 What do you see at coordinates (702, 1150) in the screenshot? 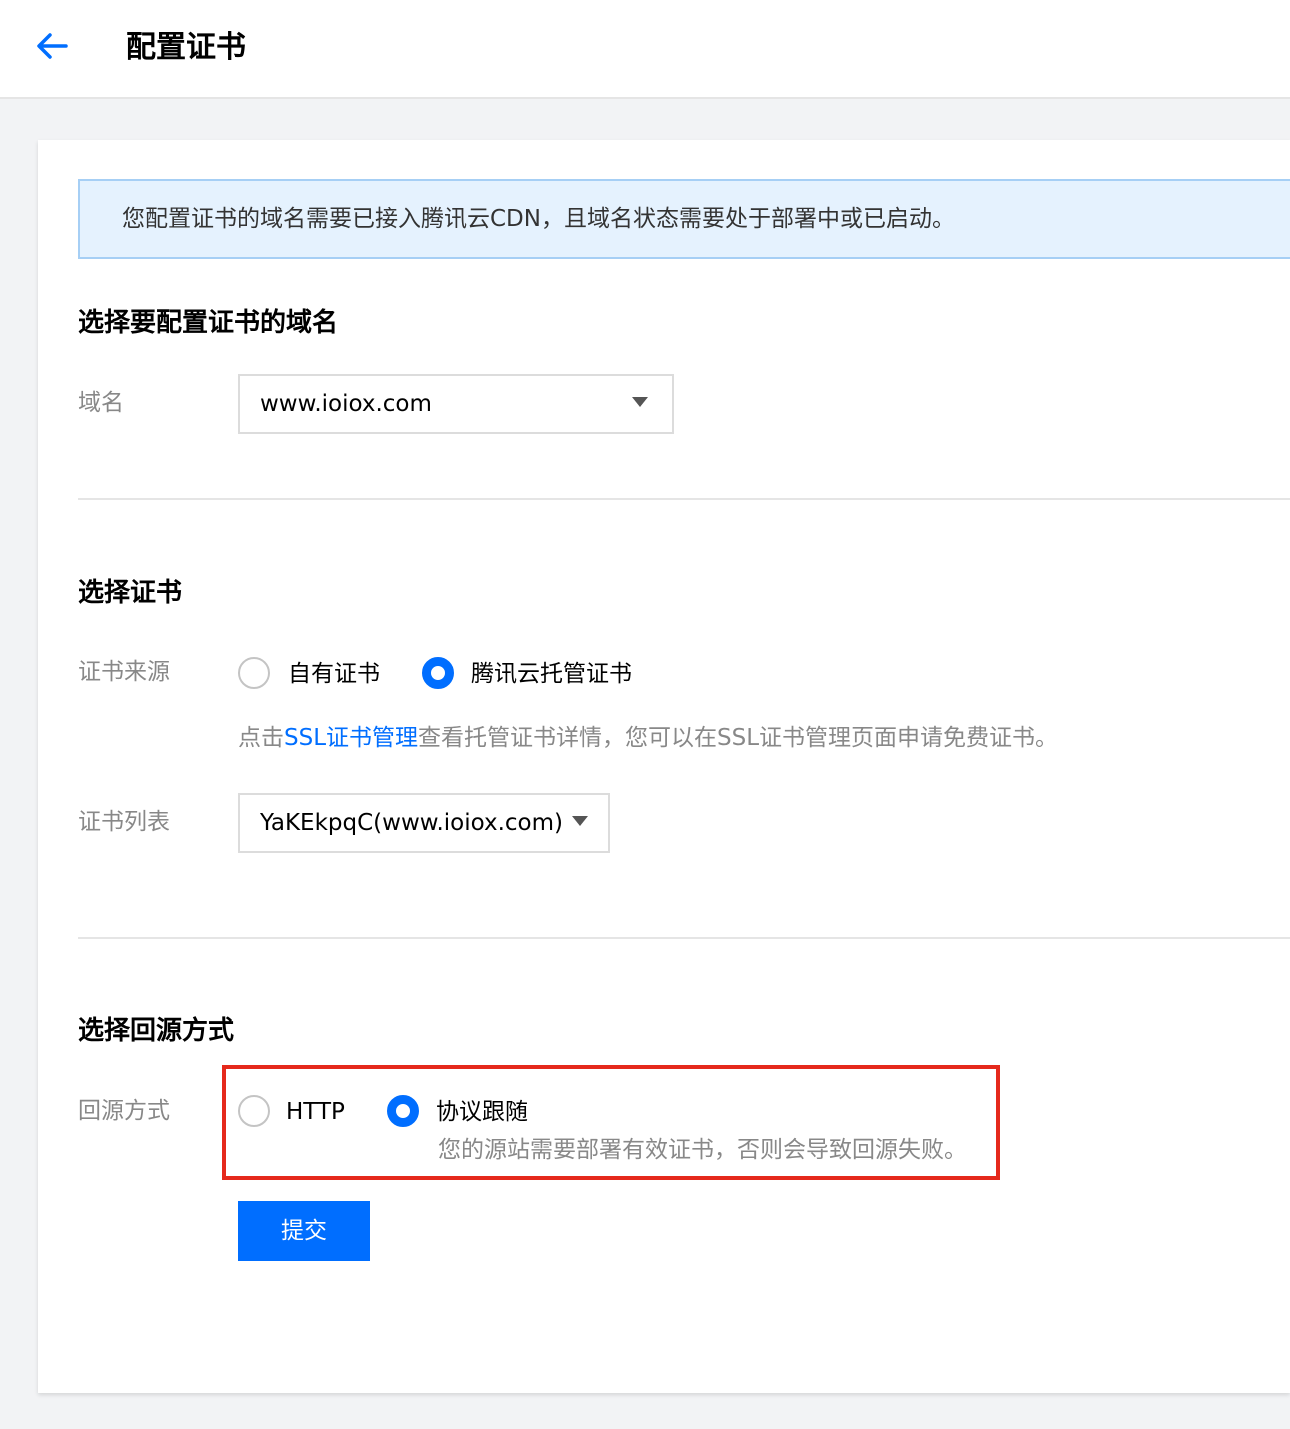
I see `origin-help-text: 您的源站需要部署有效证书，否则会导致回源失败。` at bounding box center [702, 1150].